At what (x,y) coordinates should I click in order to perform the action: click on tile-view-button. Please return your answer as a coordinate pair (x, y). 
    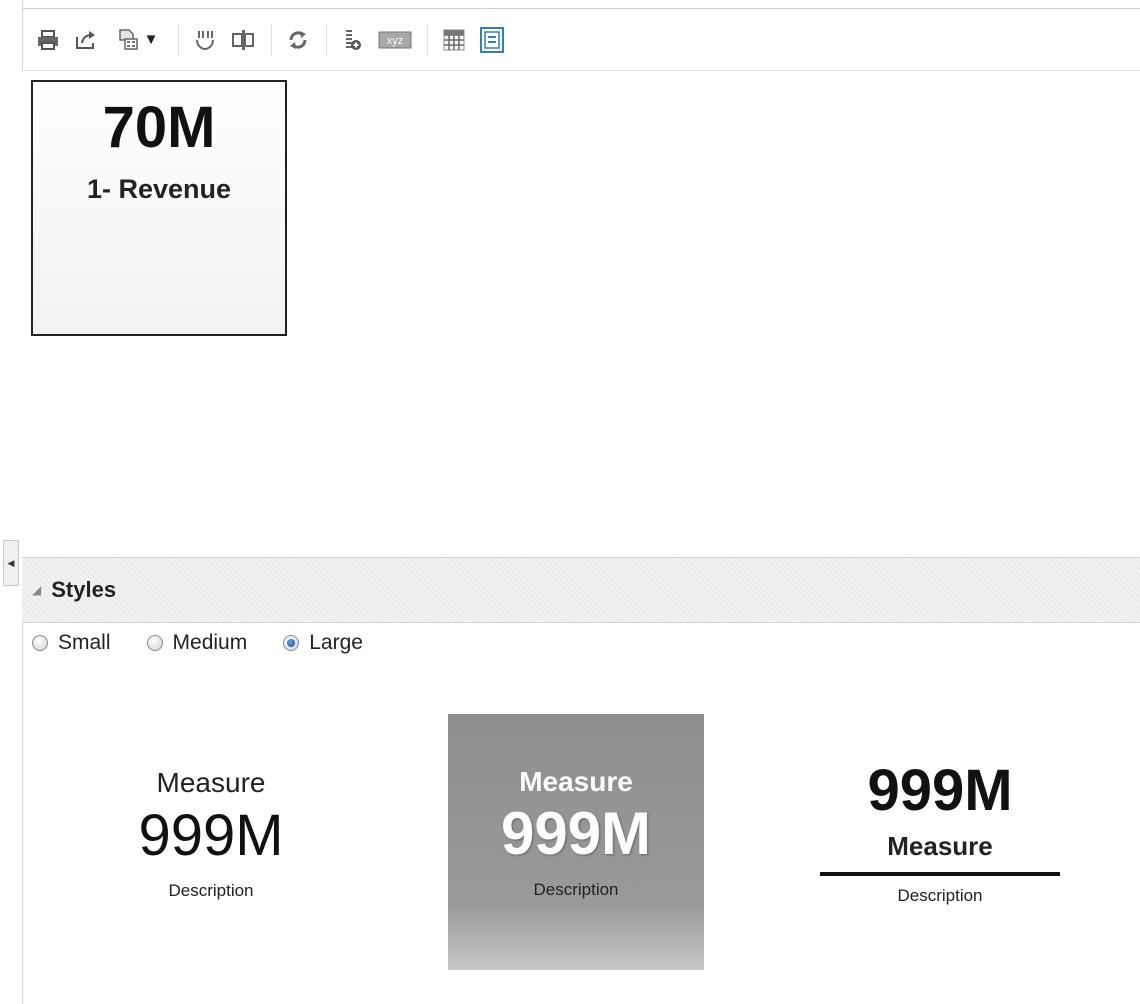
    Looking at the image, I should click on (492, 40).